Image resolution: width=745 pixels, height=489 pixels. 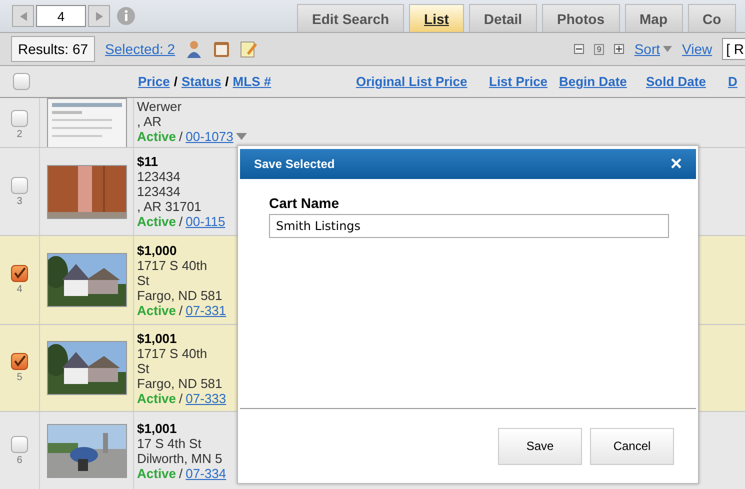 What do you see at coordinates (157, 250) in the screenshot?
I see `listing-price: $1,000` at bounding box center [157, 250].